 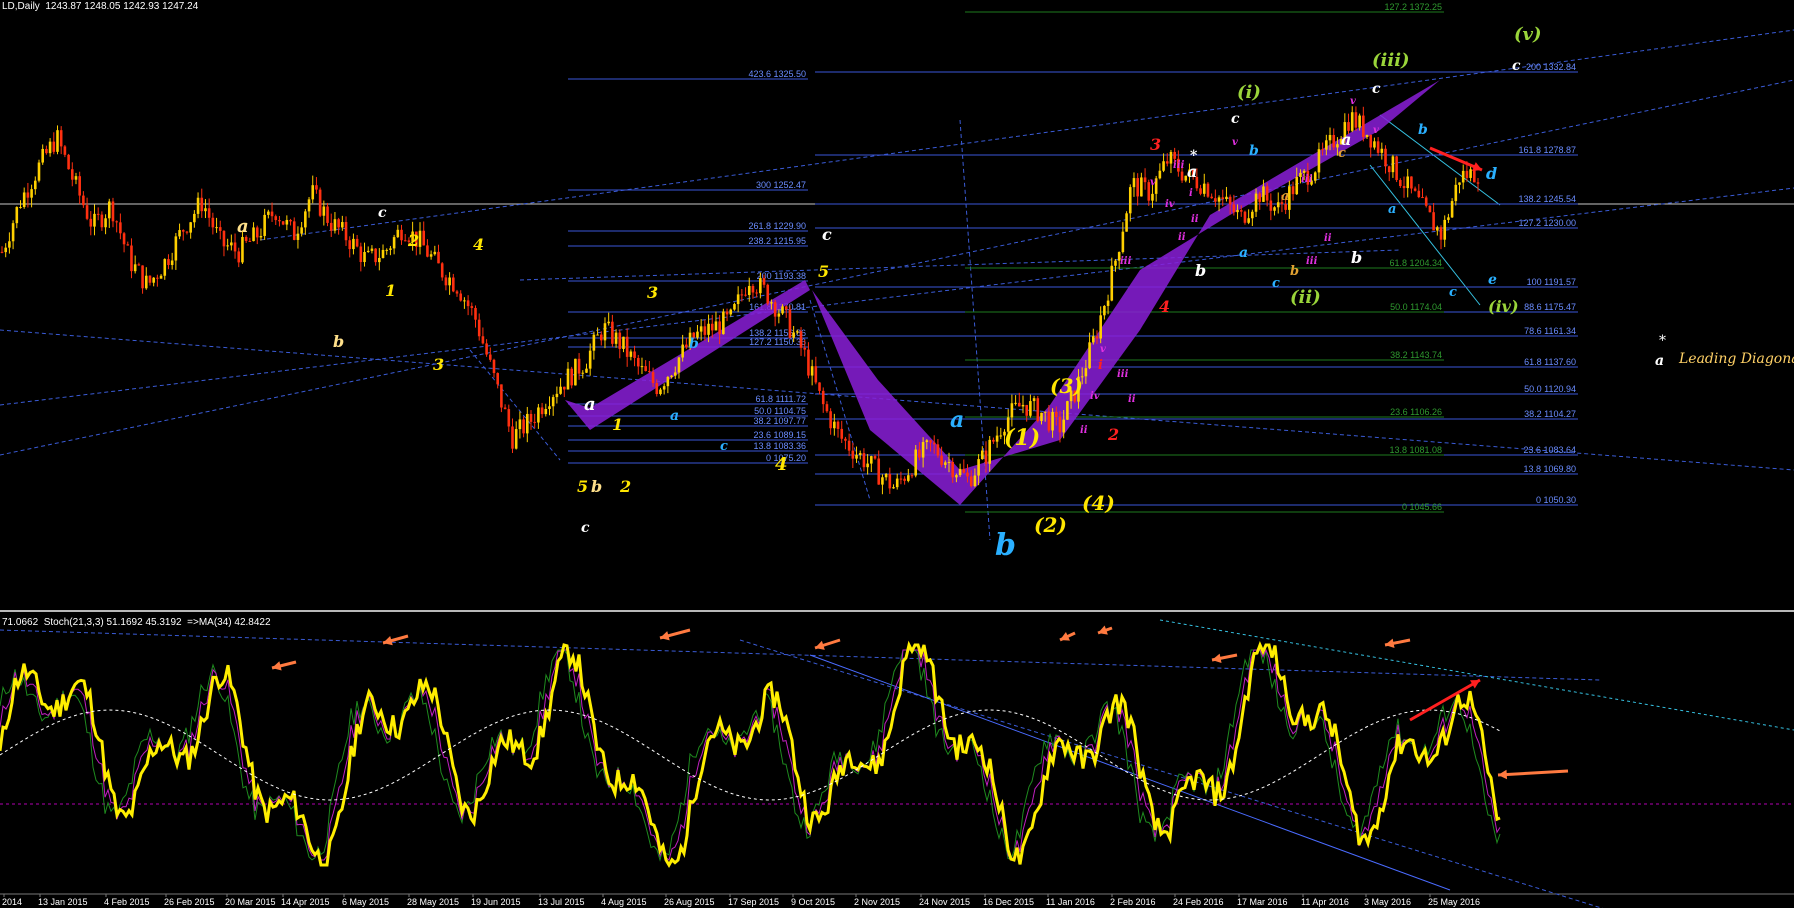 I want to click on x-tick-label: 6 May 2015, so click(x=365, y=902).